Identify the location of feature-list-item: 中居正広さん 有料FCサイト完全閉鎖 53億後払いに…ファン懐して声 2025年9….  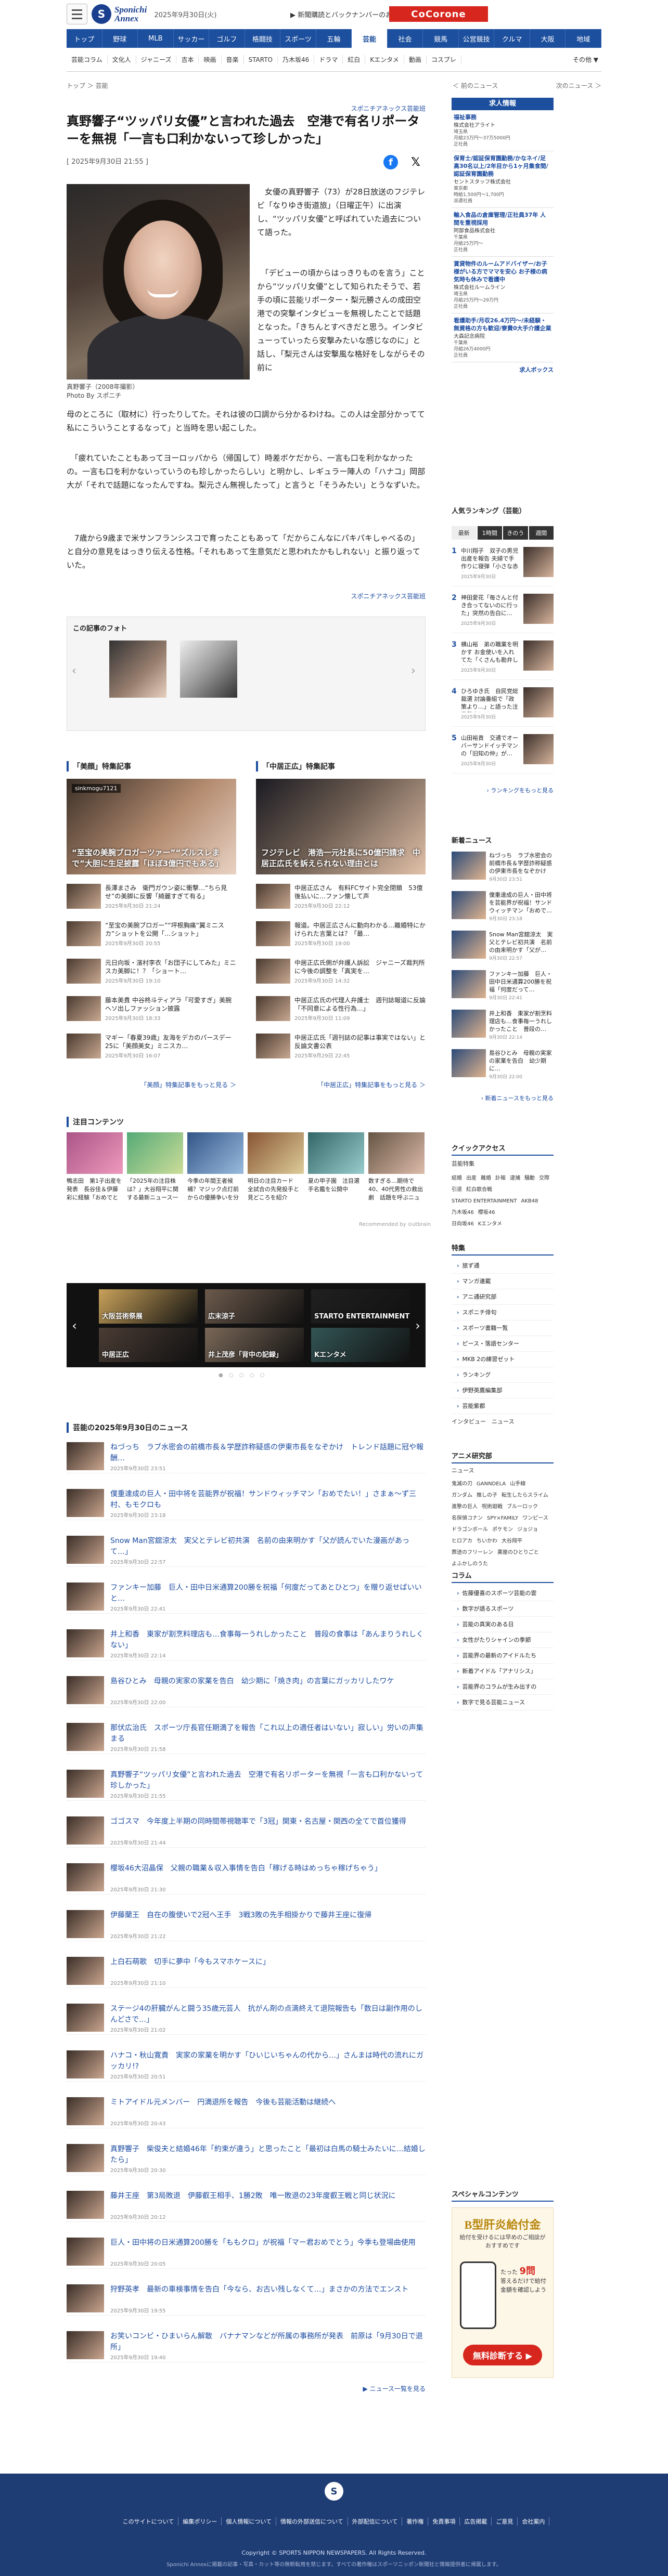
(341, 897).